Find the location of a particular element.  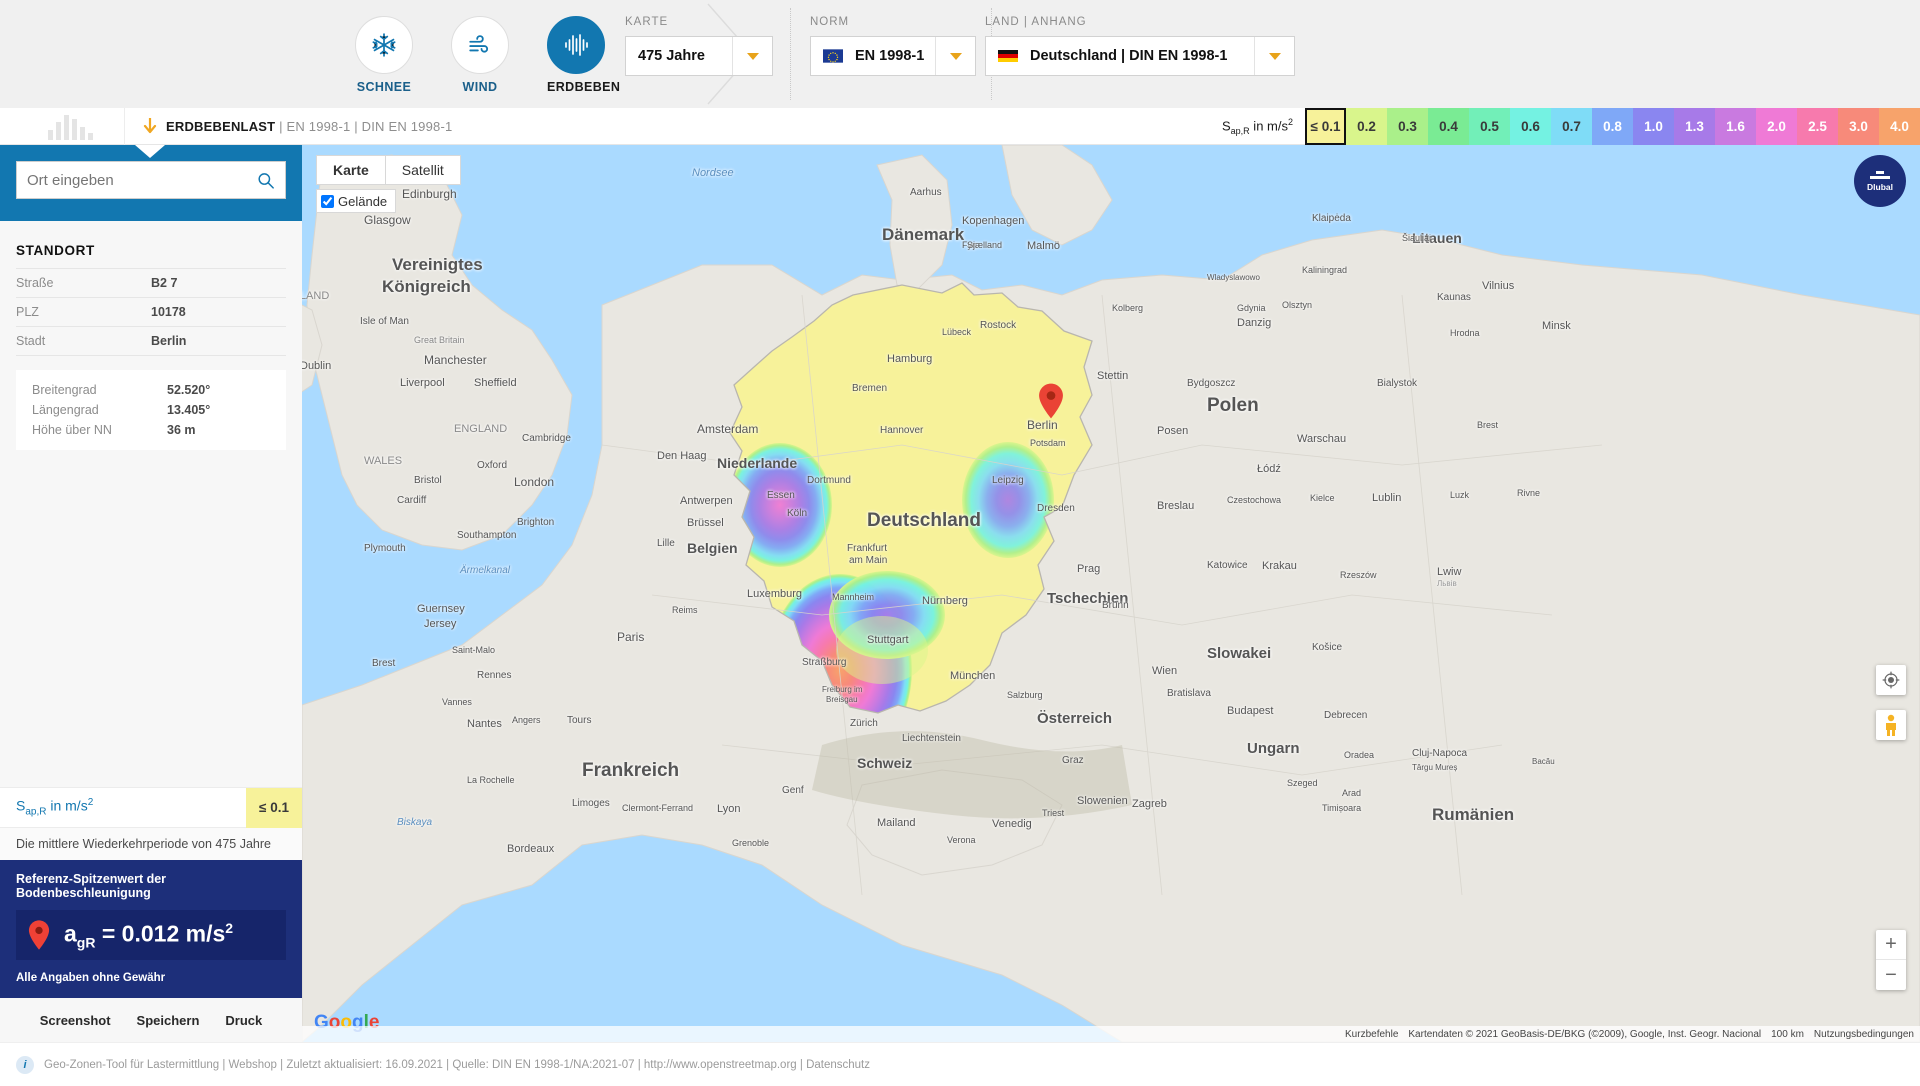

map-label: Genf is located at coordinates (793, 790).